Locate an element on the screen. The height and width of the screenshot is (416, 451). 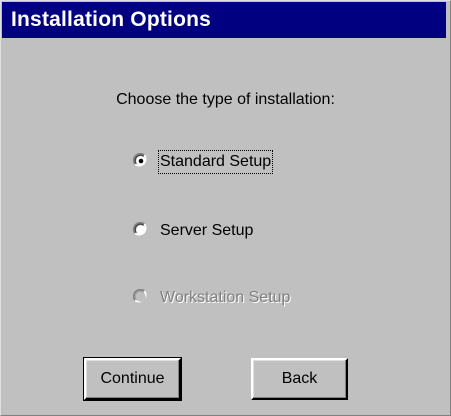
title-bar: Installation Options is located at coordinates (224, 20).